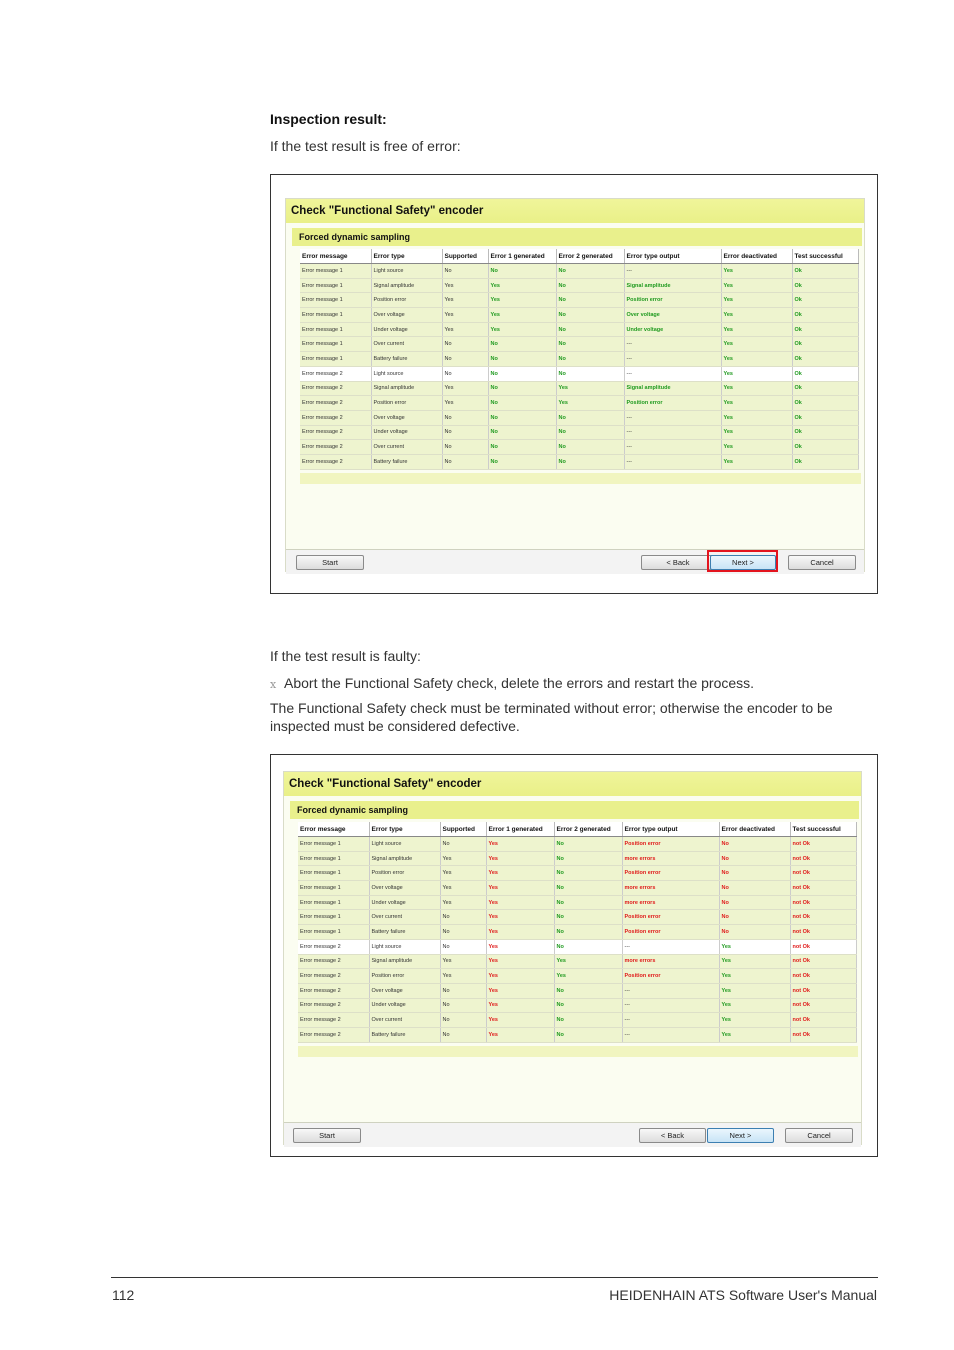 The width and height of the screenshot is (954, 1350). Describe the element at coordinates (588, 829) in the screenshot. I see `column-header: Error 2 generated` at that location.